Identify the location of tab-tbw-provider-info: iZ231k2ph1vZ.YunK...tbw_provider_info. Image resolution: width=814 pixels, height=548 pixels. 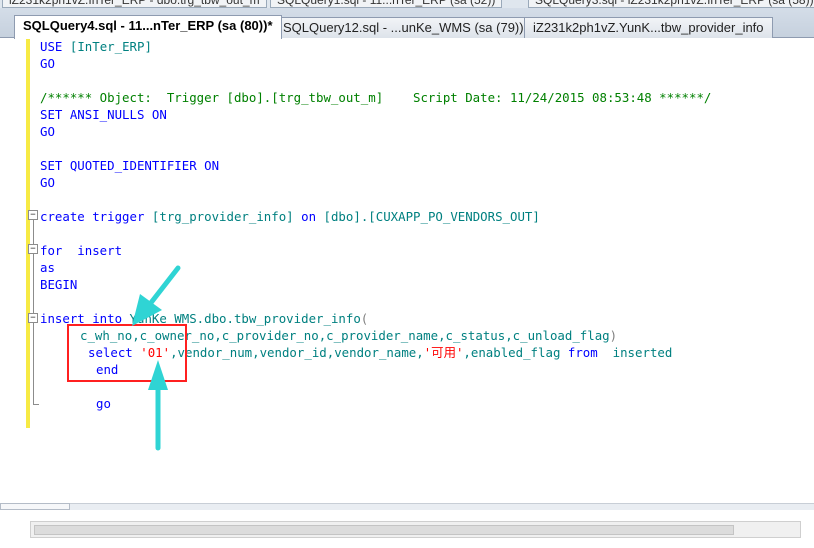
(648, 27).